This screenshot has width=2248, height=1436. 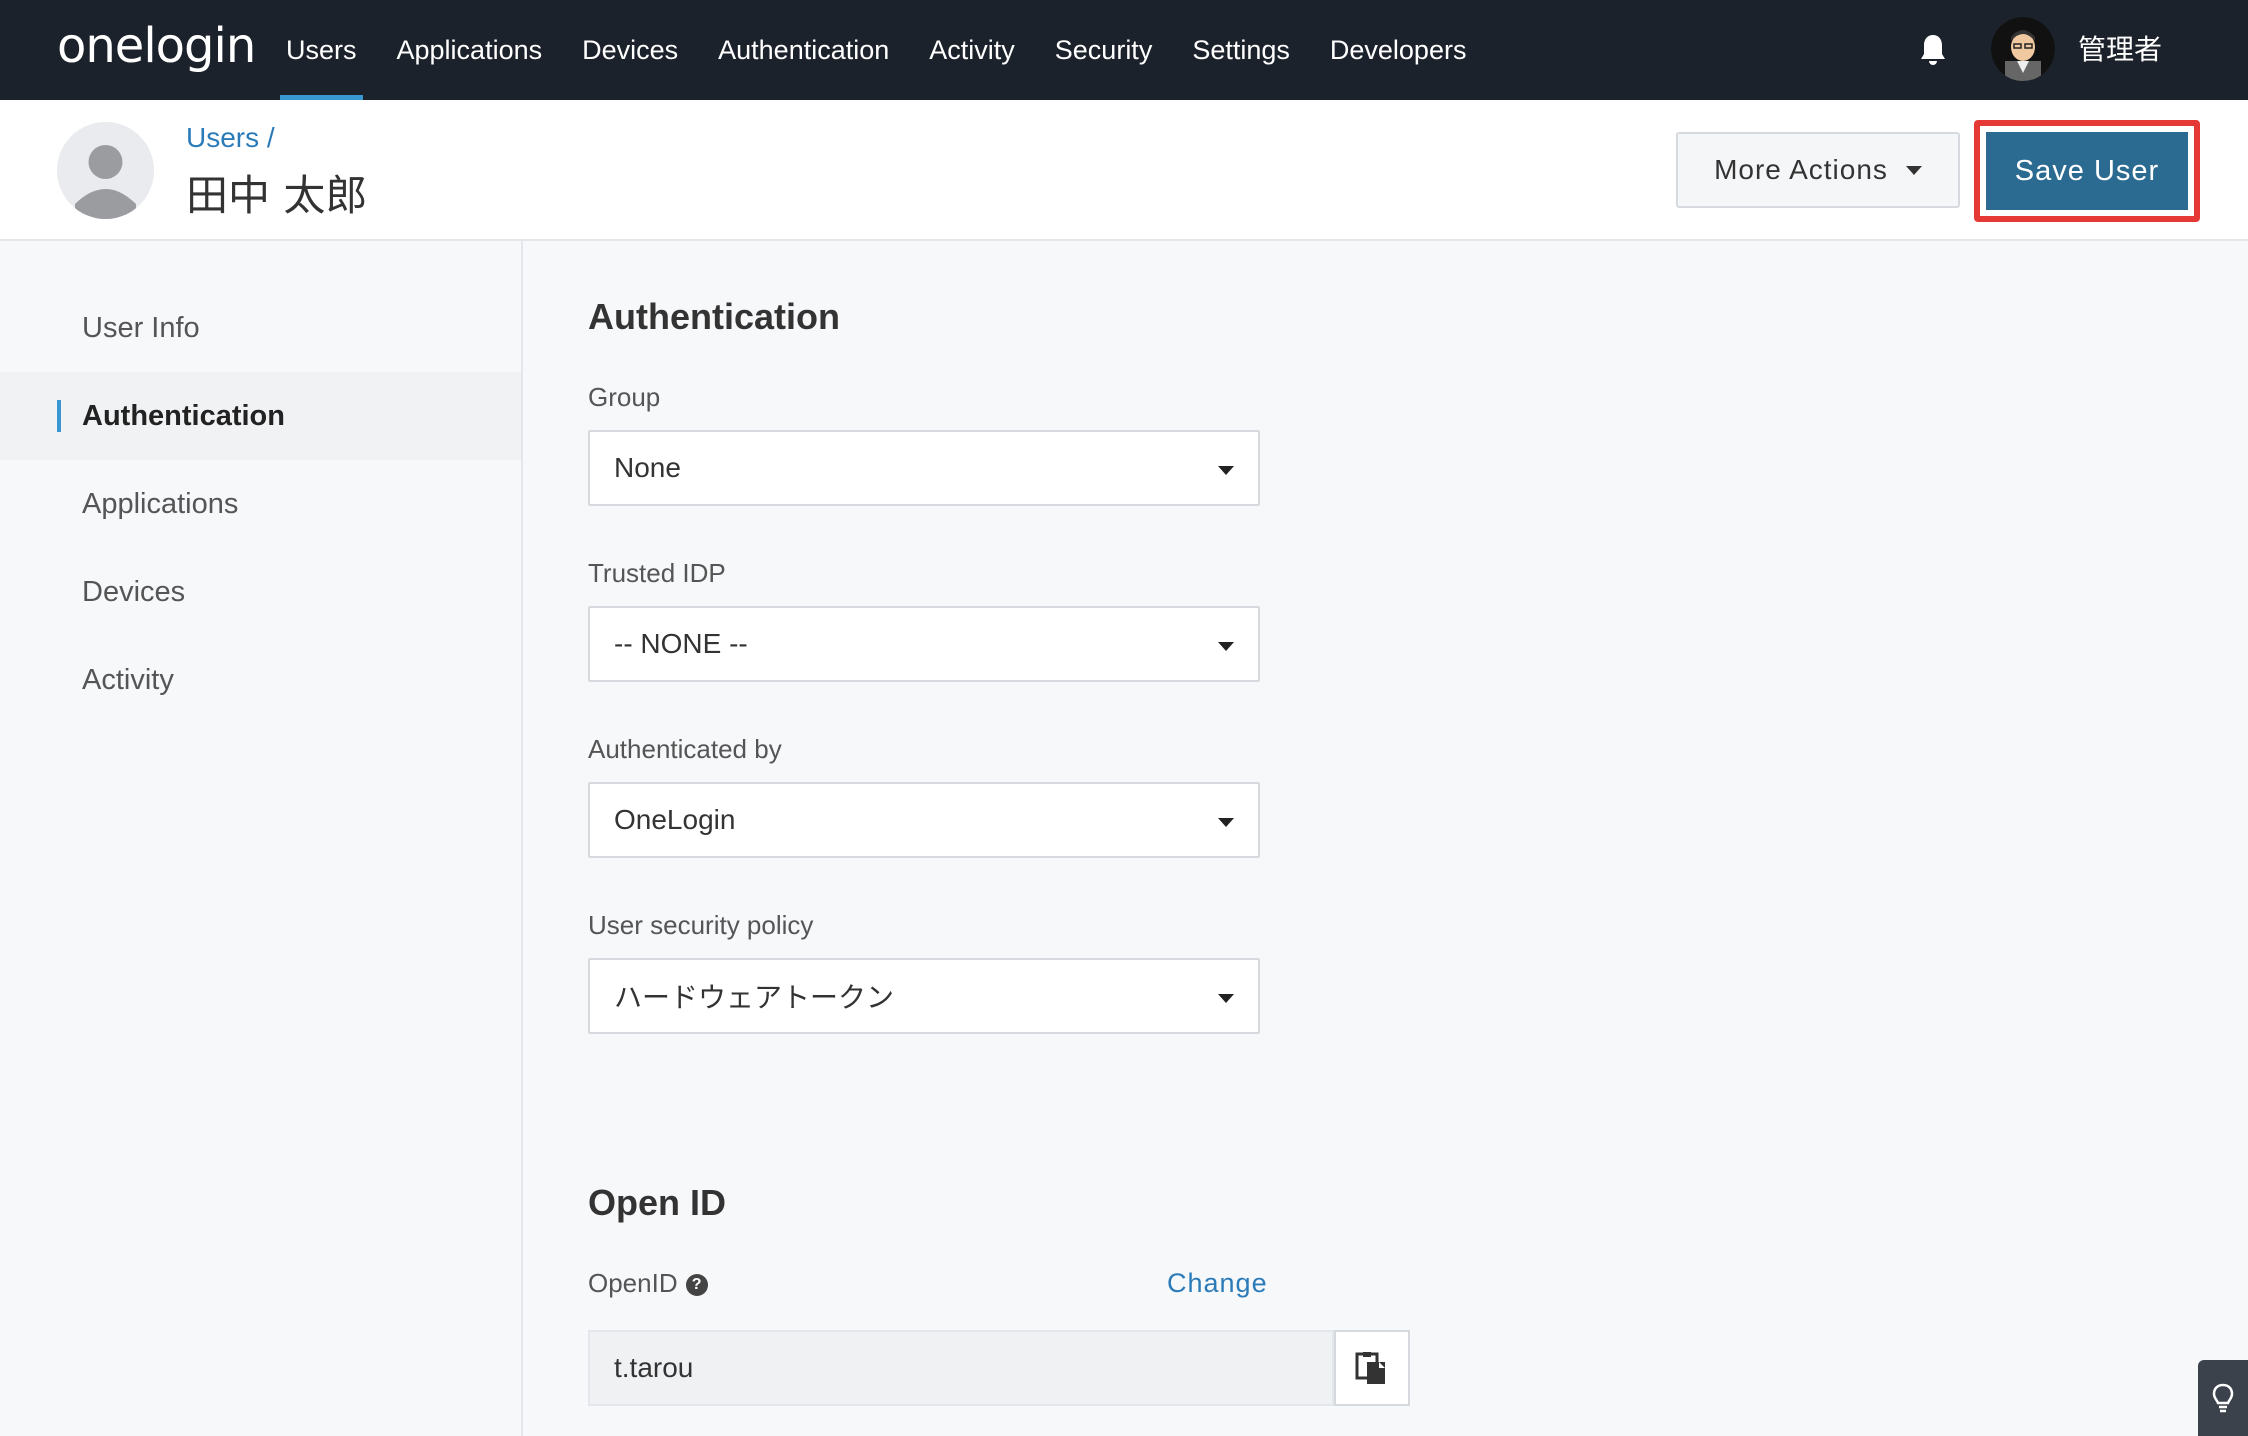 I want to click on lightbulb-icon, so click(x=2223, y=1398).